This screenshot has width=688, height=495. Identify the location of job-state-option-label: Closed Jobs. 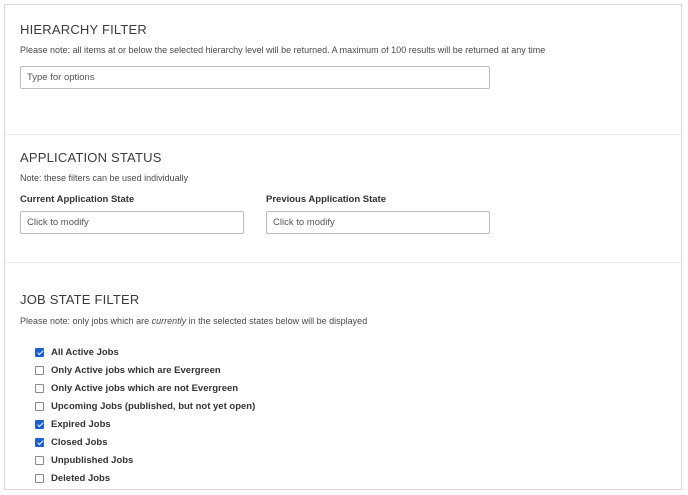
(79, 442).